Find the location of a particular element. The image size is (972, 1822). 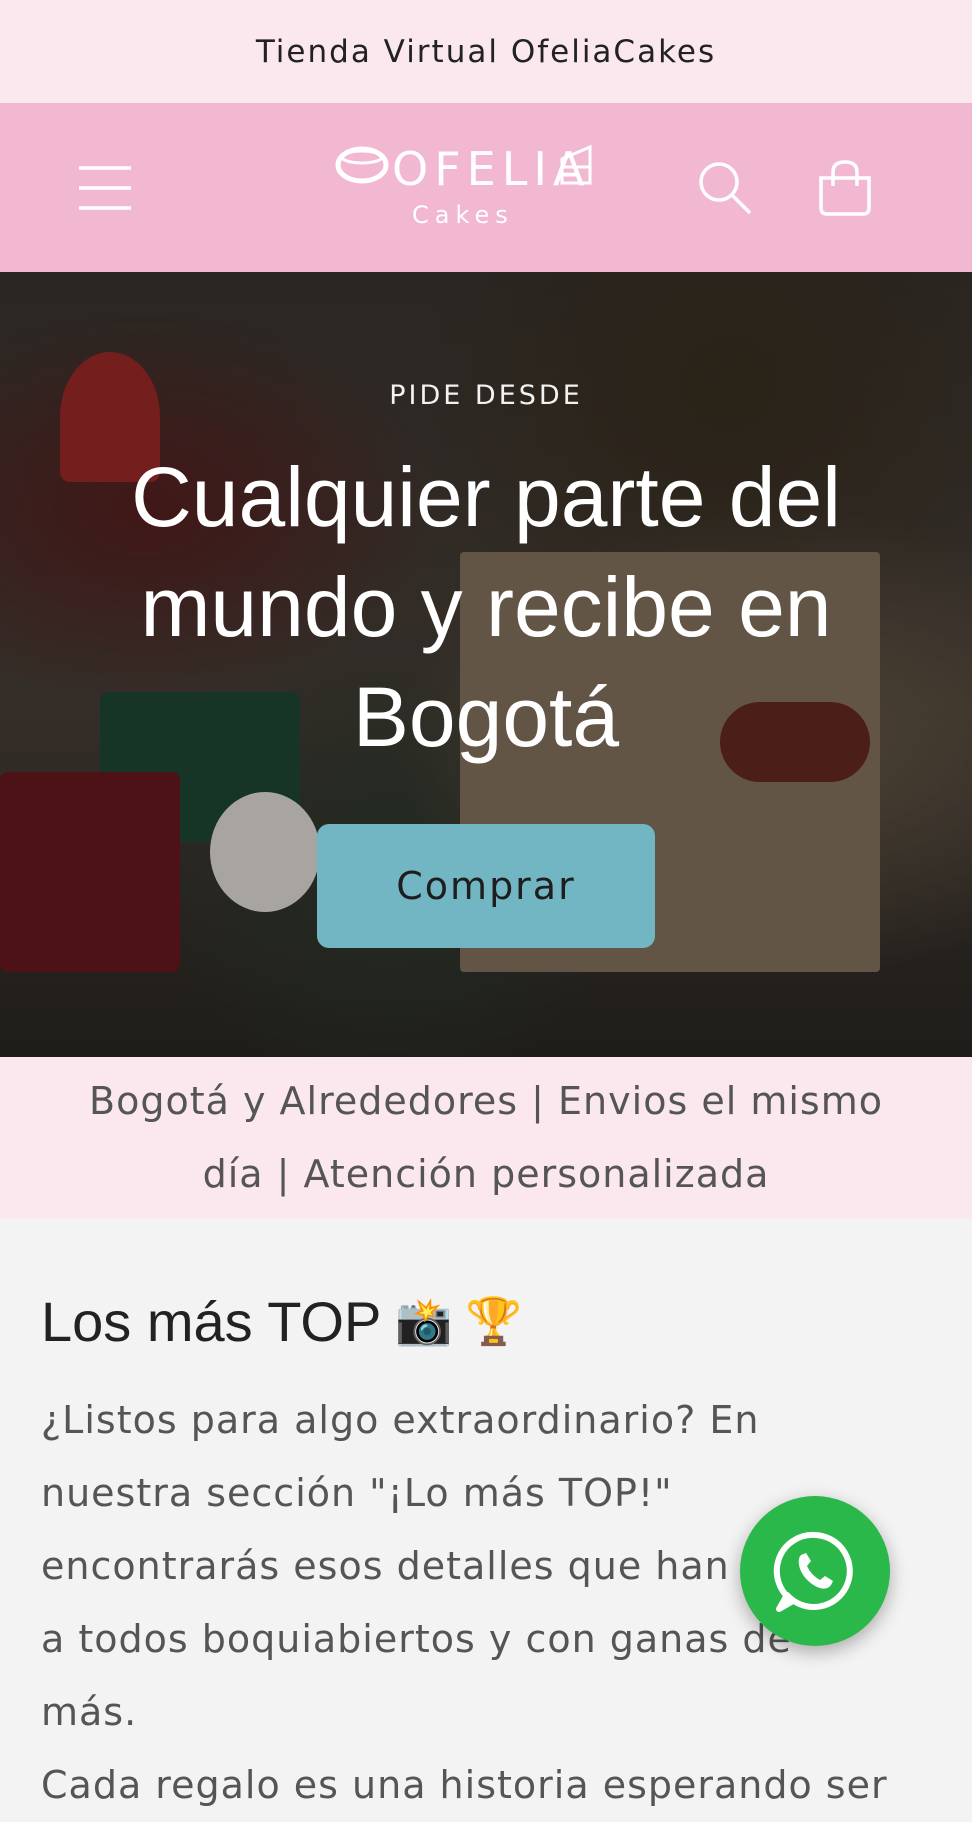

section-title: Los más TOP 📸 🏆 is located at coordinates (486, 1321).